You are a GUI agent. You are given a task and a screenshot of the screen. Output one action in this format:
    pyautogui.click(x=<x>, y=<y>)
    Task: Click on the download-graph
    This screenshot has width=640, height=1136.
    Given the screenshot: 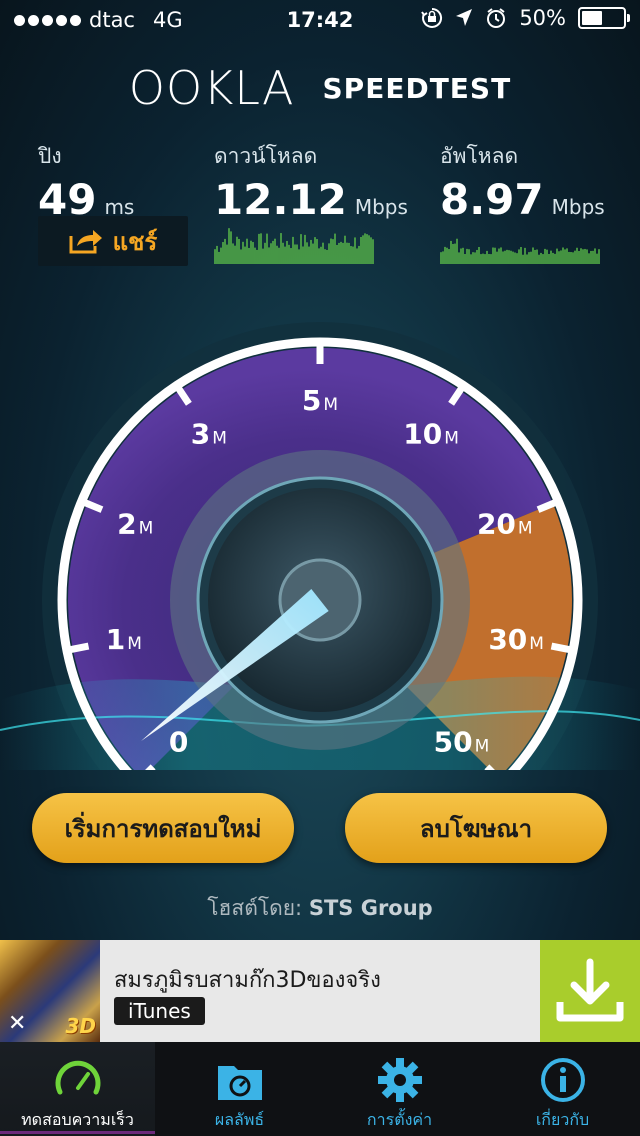 What is the action you would take?
    pyautogui.click(x=294, y=246)
    